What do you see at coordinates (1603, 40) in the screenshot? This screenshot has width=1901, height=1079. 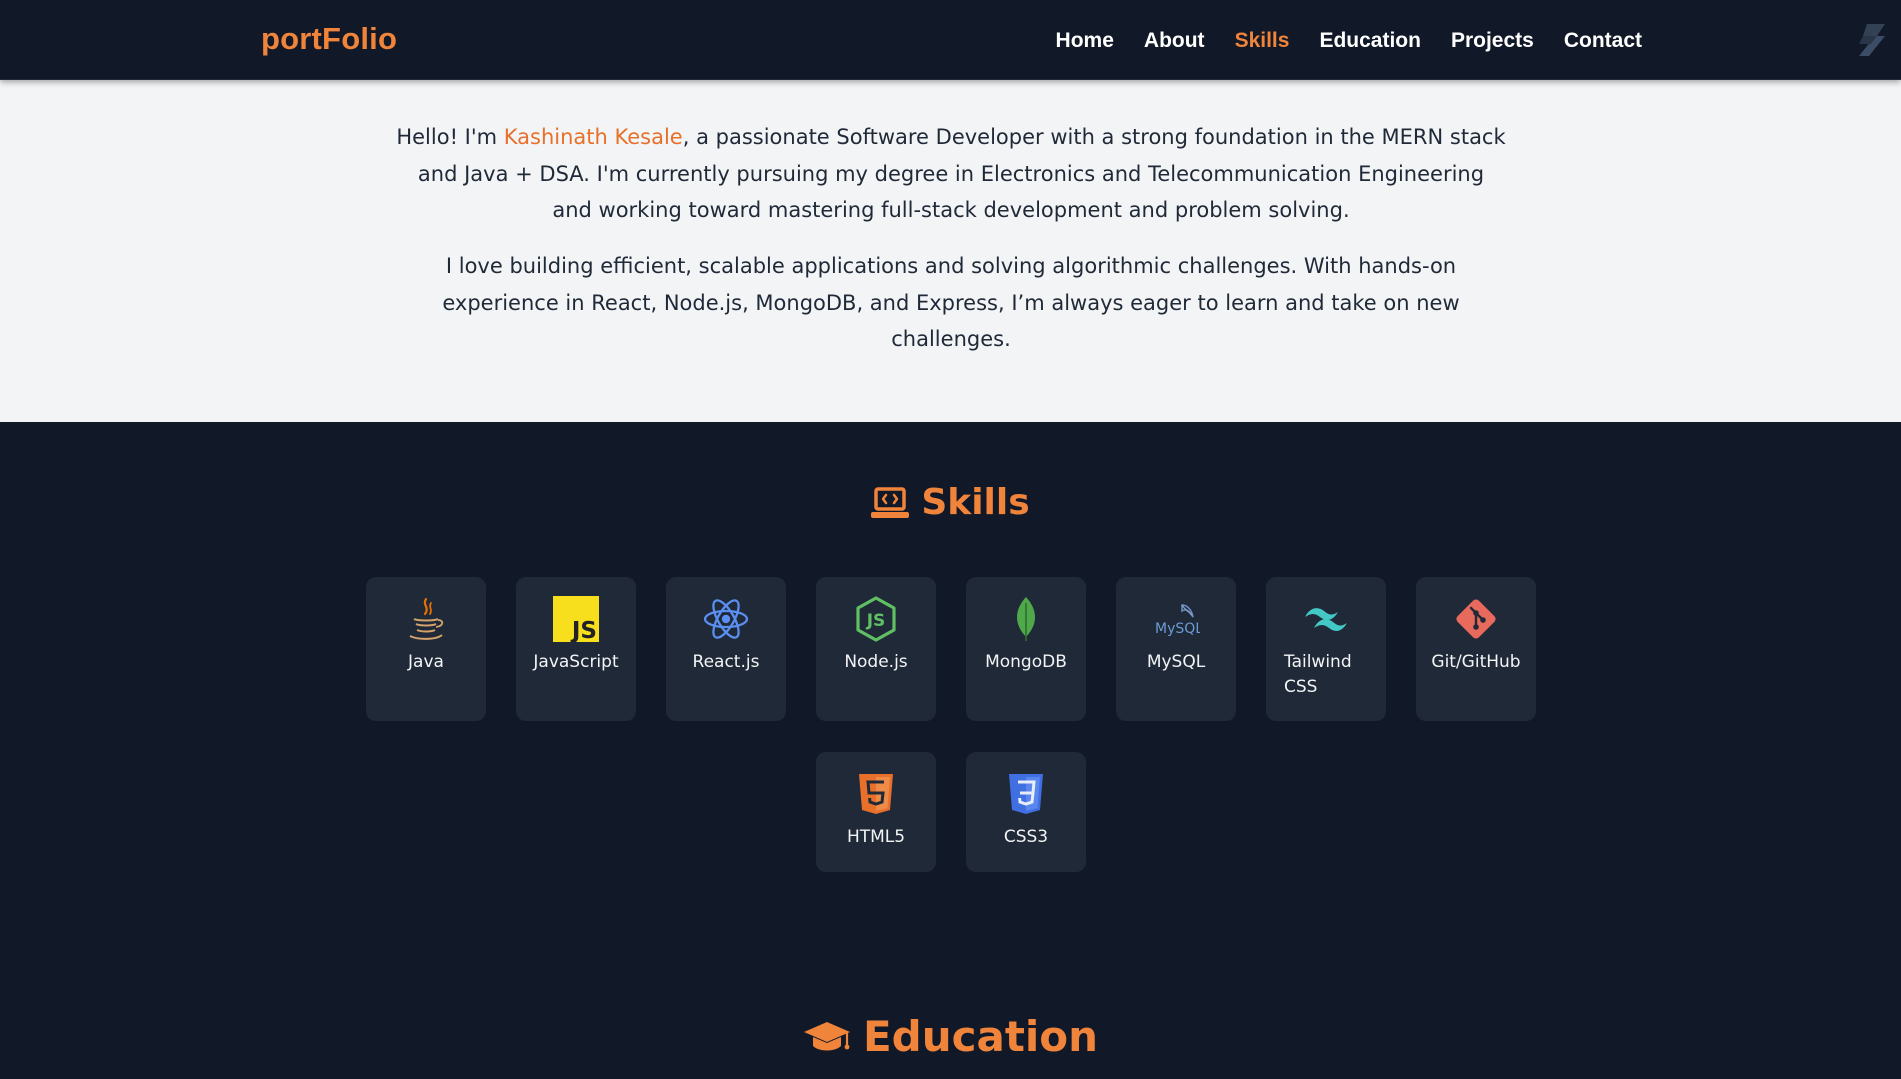 I see `nav-link-contact: Contact` at bounding box center [1603, 40].